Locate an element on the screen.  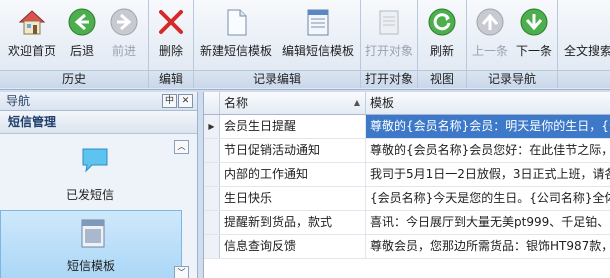
refresh-icon is located at coordinates (442, 22).